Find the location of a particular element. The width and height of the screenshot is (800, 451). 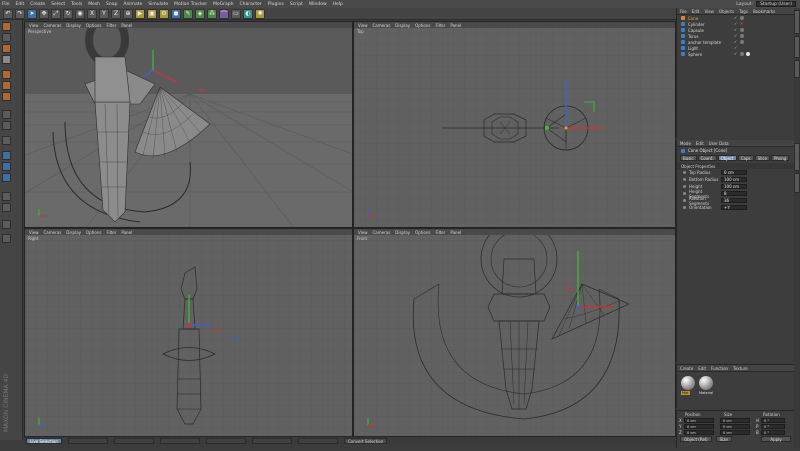

edges-mode-icon is located at coordinates (6, 85).